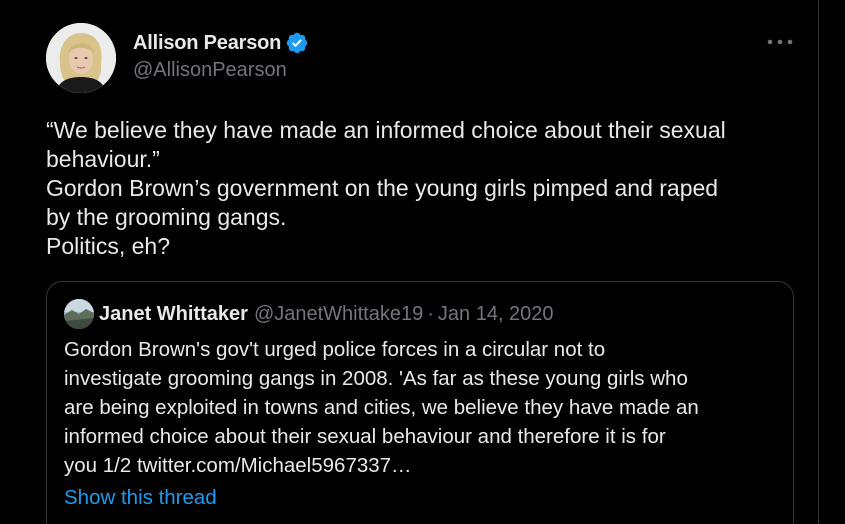  What do you see at coordinates (140, 498) in the screenshot?
I see `show-thread-link: Show this thread` at bounding box center [140, 498].